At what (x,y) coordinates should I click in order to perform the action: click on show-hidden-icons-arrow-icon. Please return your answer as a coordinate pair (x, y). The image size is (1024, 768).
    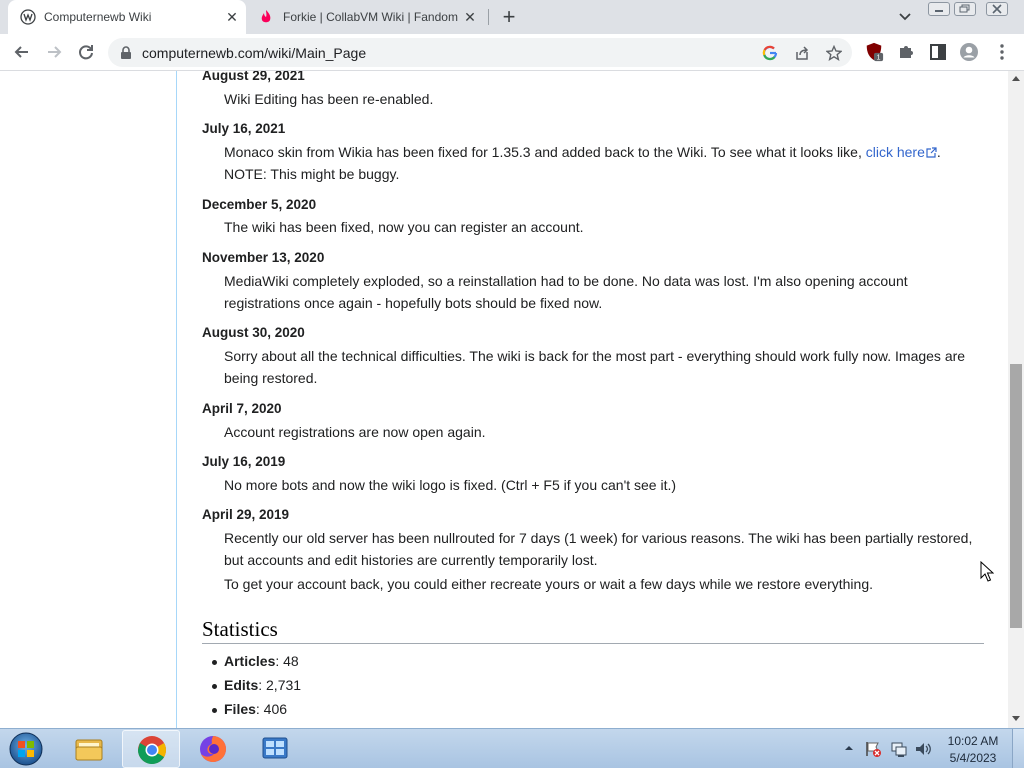
    Looking at the image, I should click on (849, 748).